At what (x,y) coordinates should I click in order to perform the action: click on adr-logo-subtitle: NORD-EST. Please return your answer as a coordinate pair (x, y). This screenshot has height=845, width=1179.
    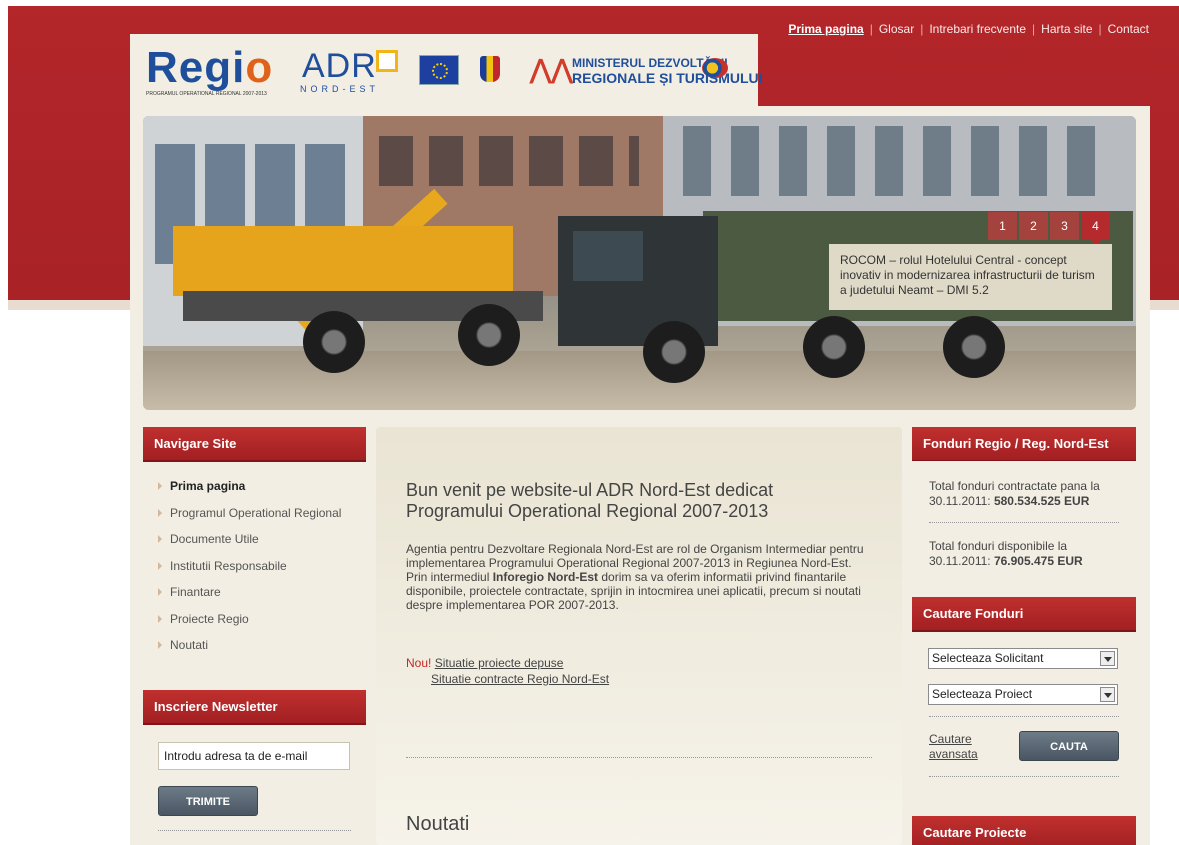
    Looking at the image, I should click on (339, 89).